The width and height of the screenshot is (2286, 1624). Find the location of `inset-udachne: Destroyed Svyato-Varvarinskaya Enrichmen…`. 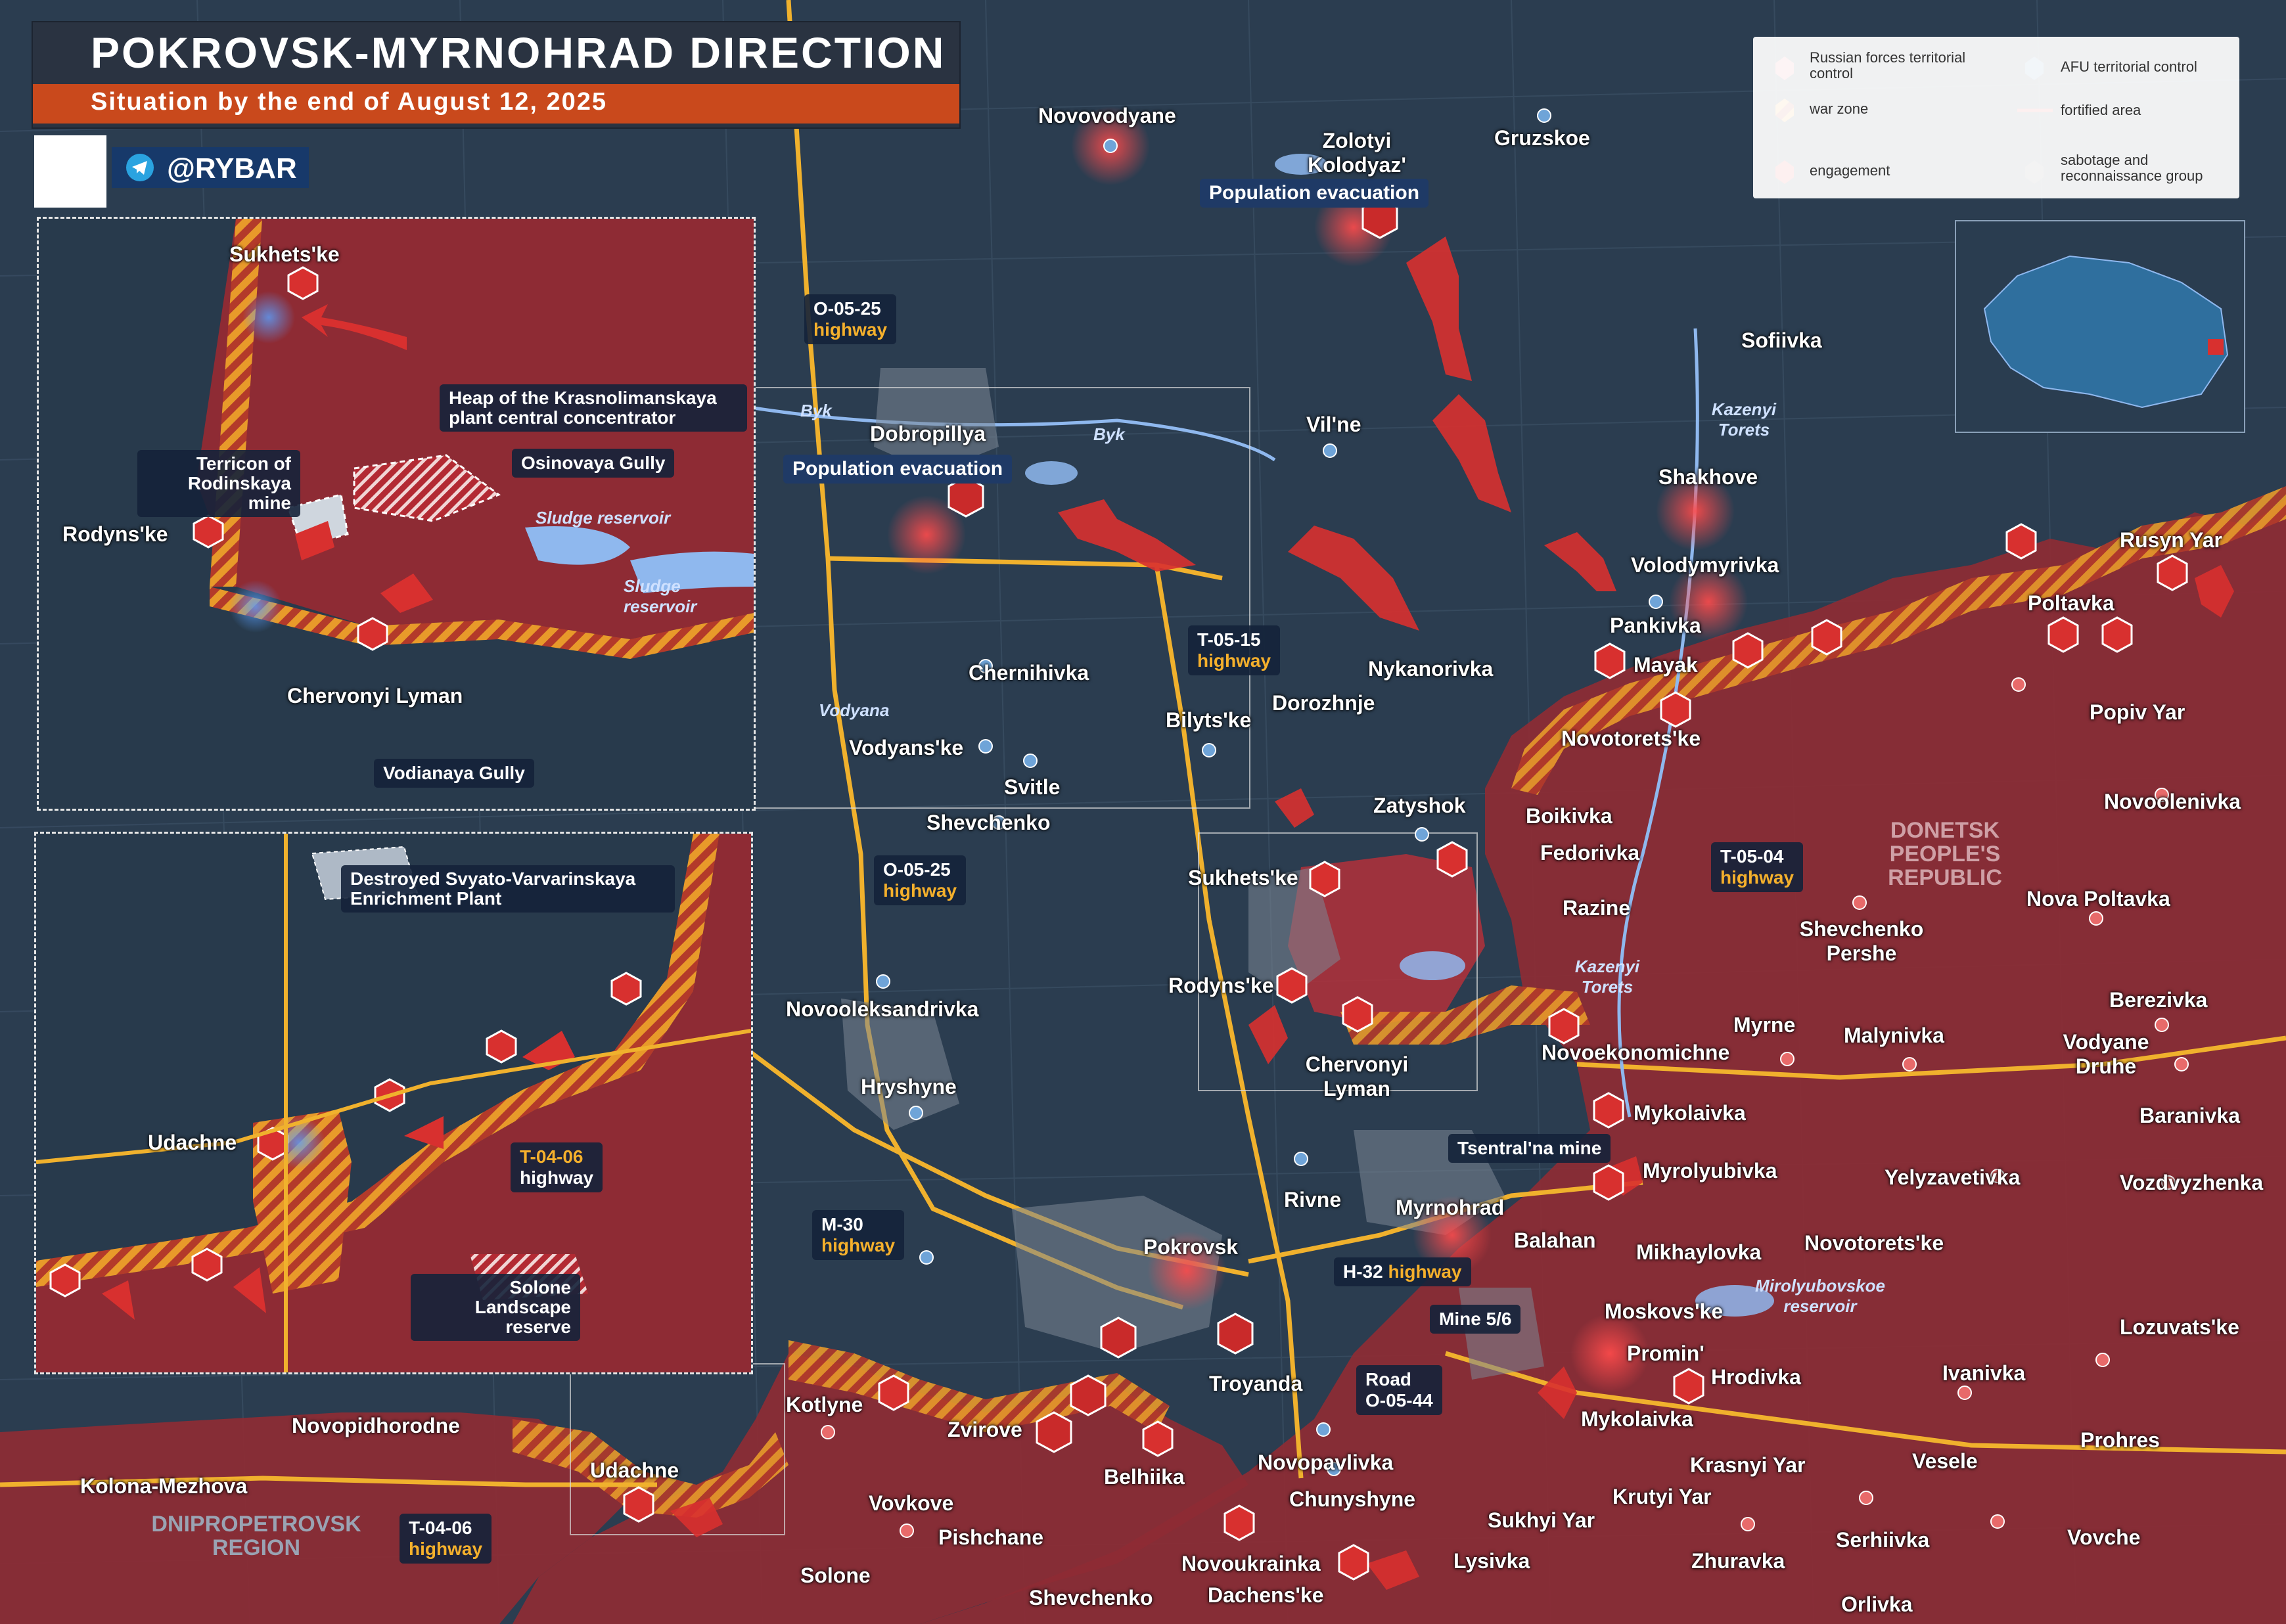

inset-udachne: Destroyed Svyato-Varvarinskaya Enrichmen… is located at coordinates (393, 1103).